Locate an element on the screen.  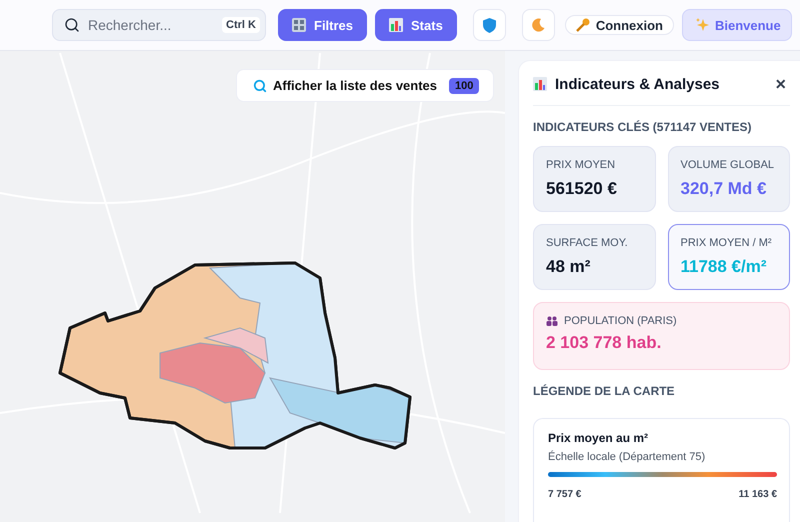
toolbar-button: Bienvenue is located at coordinates (737, 25).